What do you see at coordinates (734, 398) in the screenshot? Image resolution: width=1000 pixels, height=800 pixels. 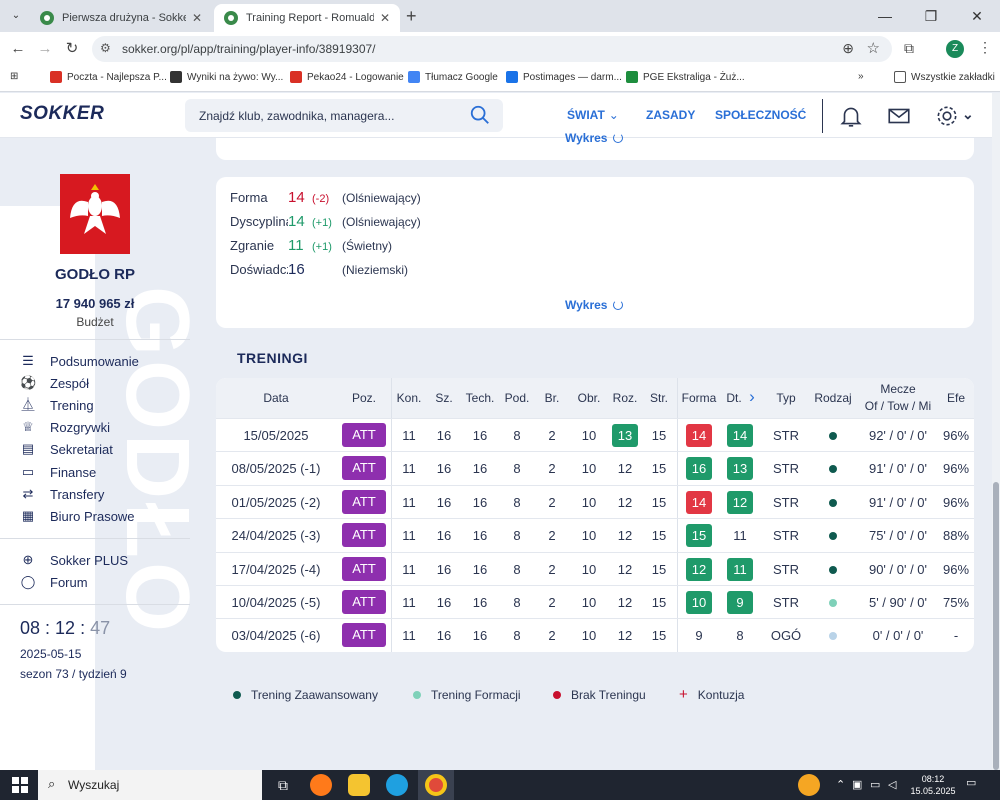 I see `header-dt: Dt.` at bounding box center [734, 398].